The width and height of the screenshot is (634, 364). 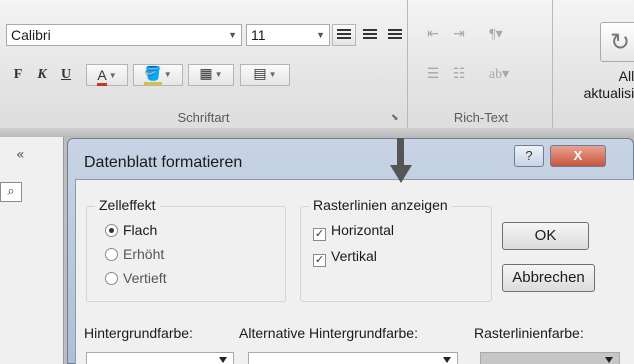 What do you see at coordinates (626, 76) in the screenshot?
I see `refresh-label-line1: Alle` at bounding box center [626, 76].